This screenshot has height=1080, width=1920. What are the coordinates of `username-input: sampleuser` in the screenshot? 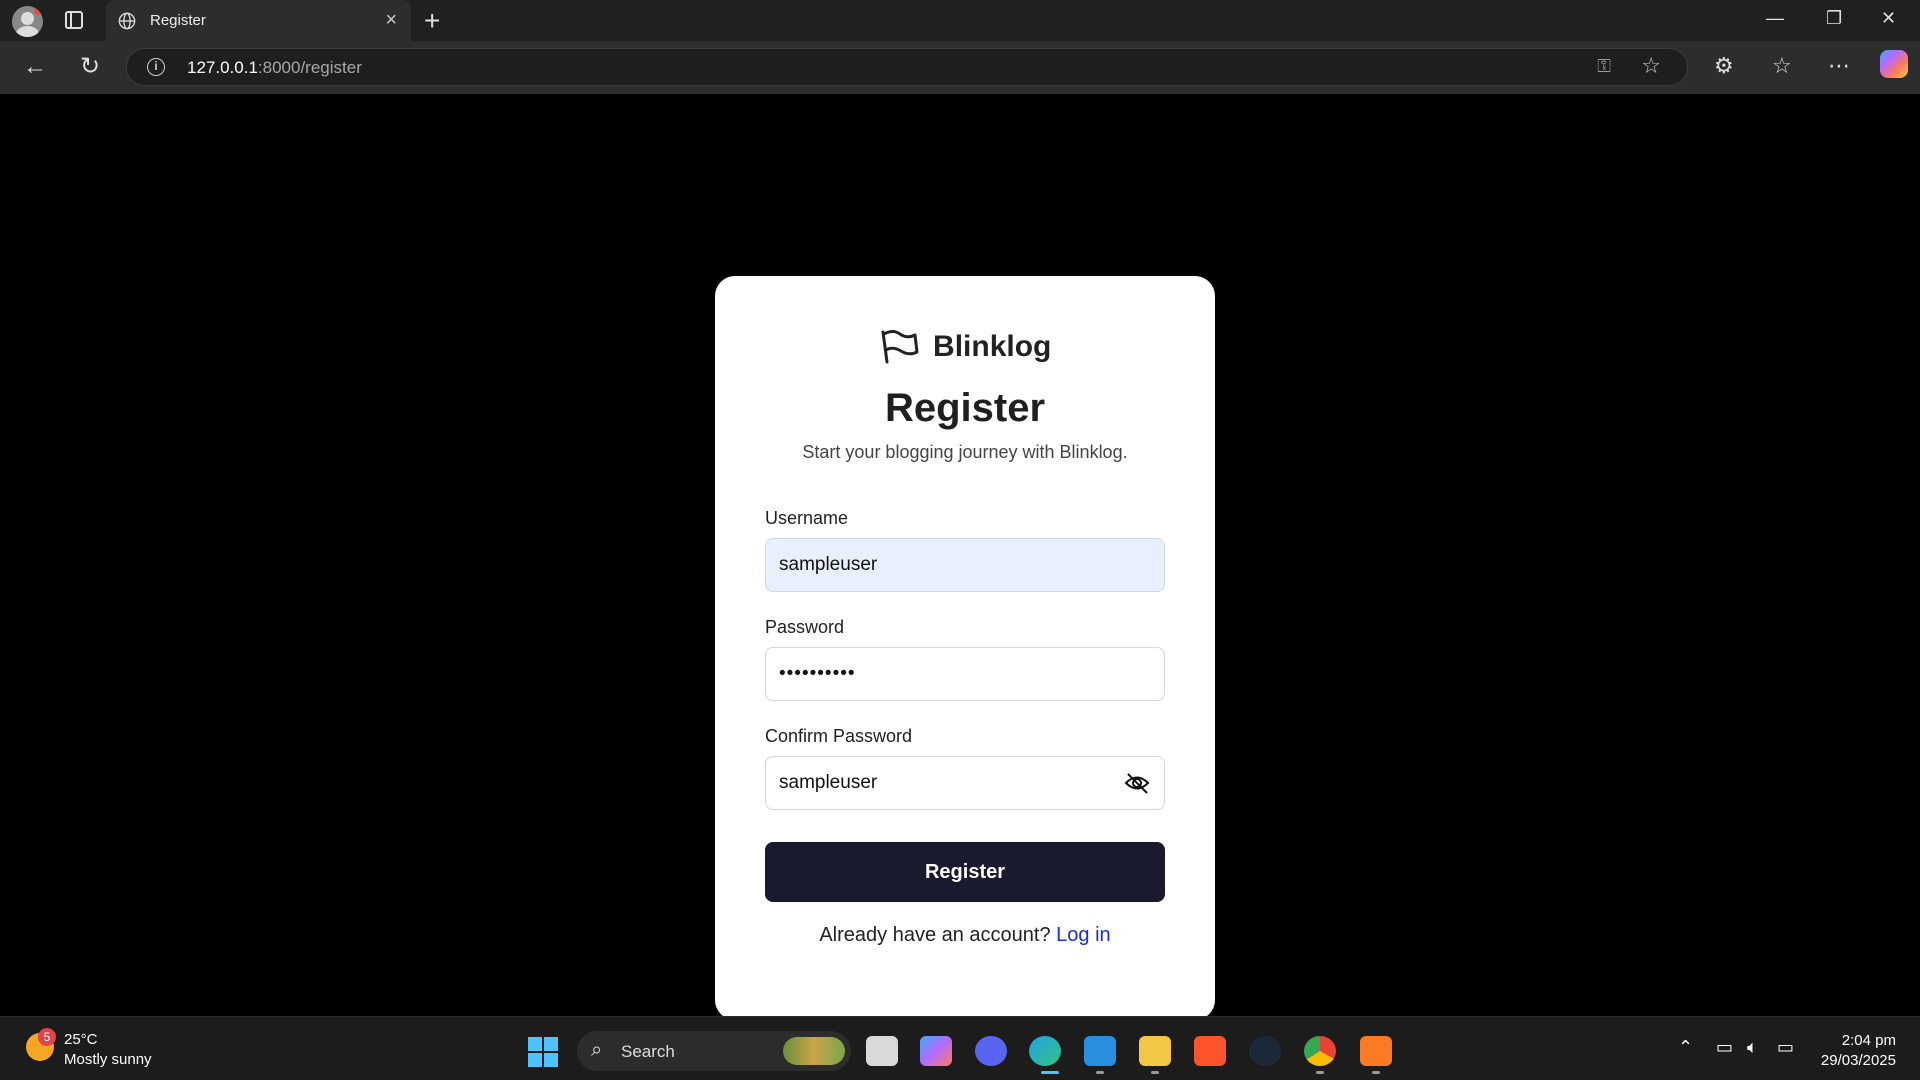 It's located at (965, 565).